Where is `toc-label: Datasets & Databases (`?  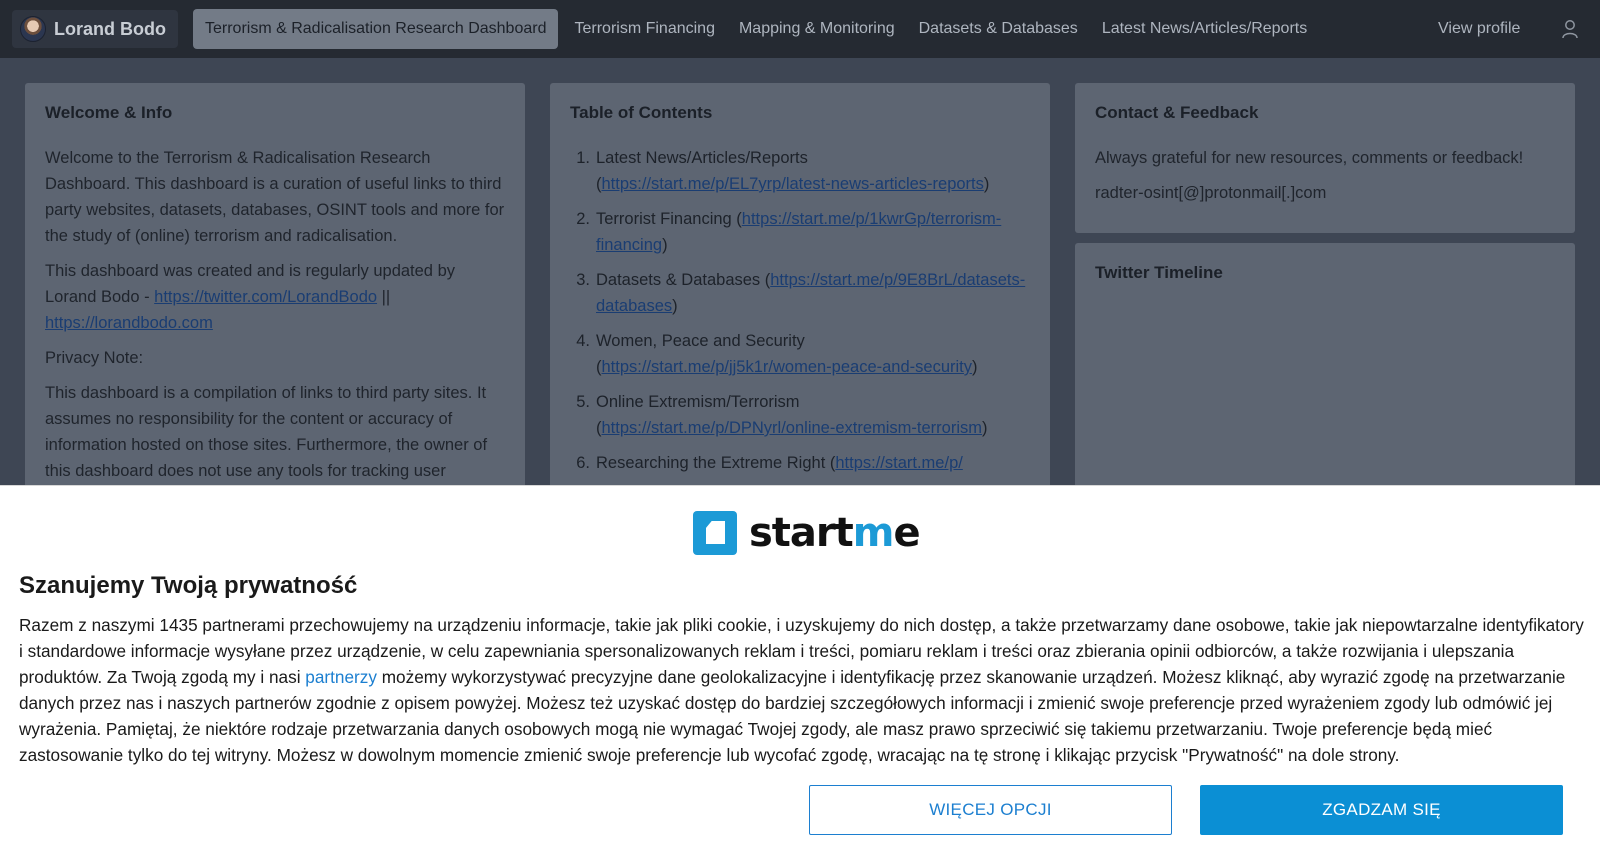 toc-label: Datasets & Databases ( is located at coordinates (683, 280).